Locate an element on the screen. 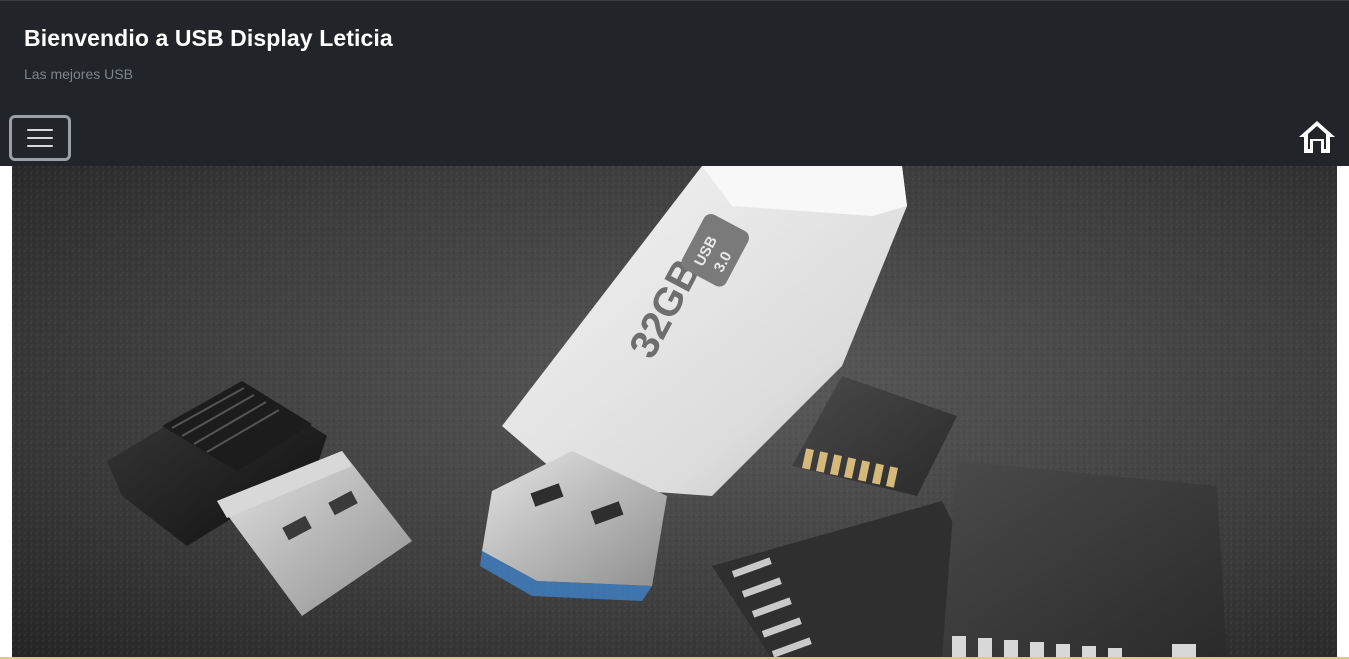 The height and width of the screenshot is (659, 1349). site-subtitle: Las mejores USB is located at coordinates (78, 74).